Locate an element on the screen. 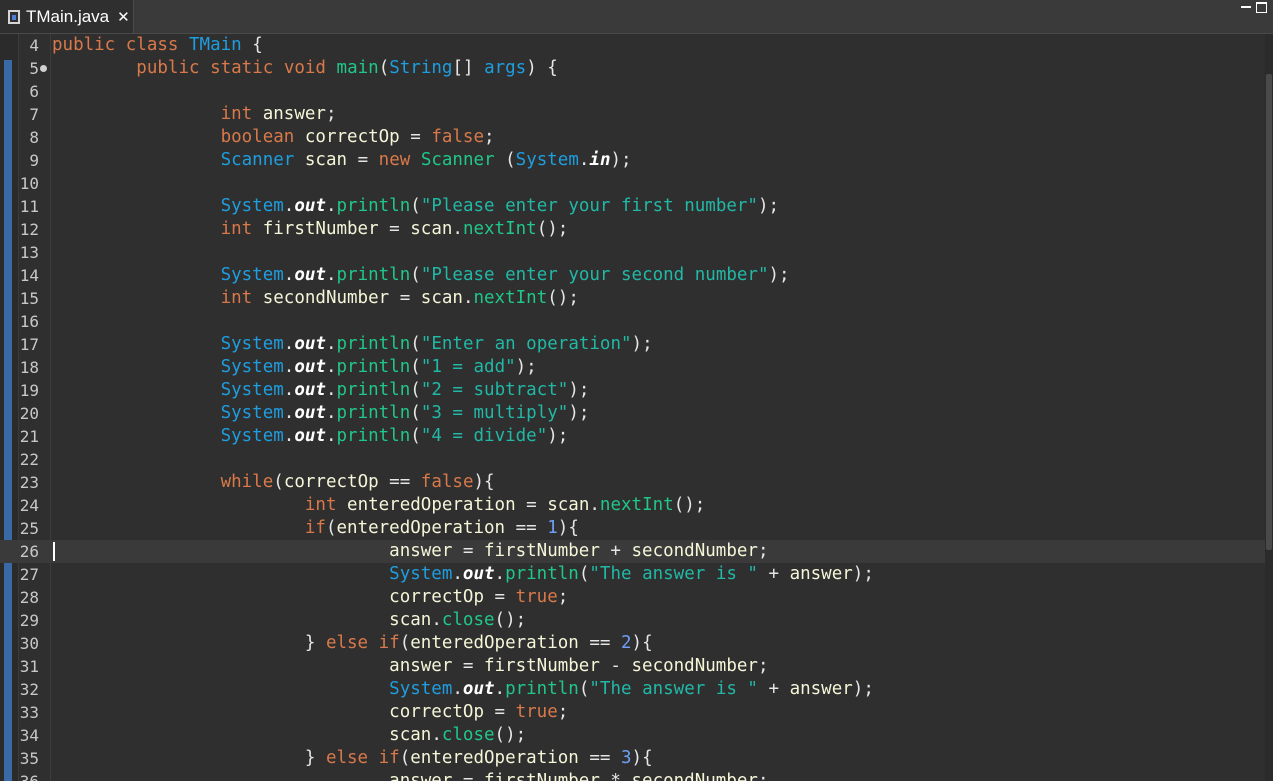 The height and width of the screenshot is (781, 1273). code-line: 36 answer = firstNumber * secondNumber; is located at coordinates (636, 775).